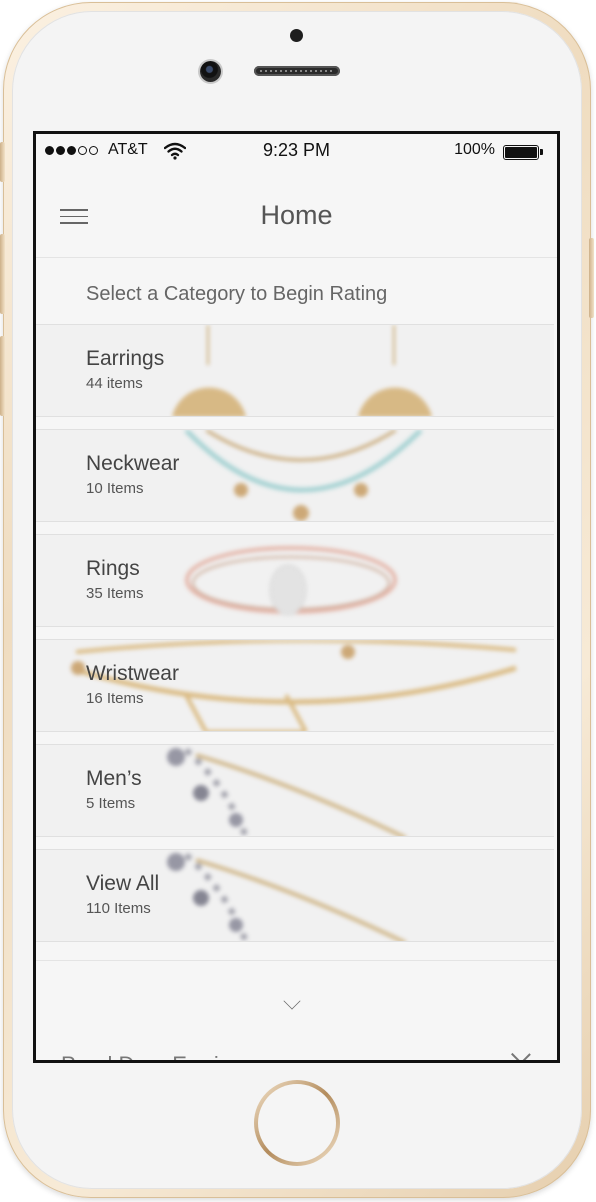  I want to click on category-name: View All, so click(123, 883).